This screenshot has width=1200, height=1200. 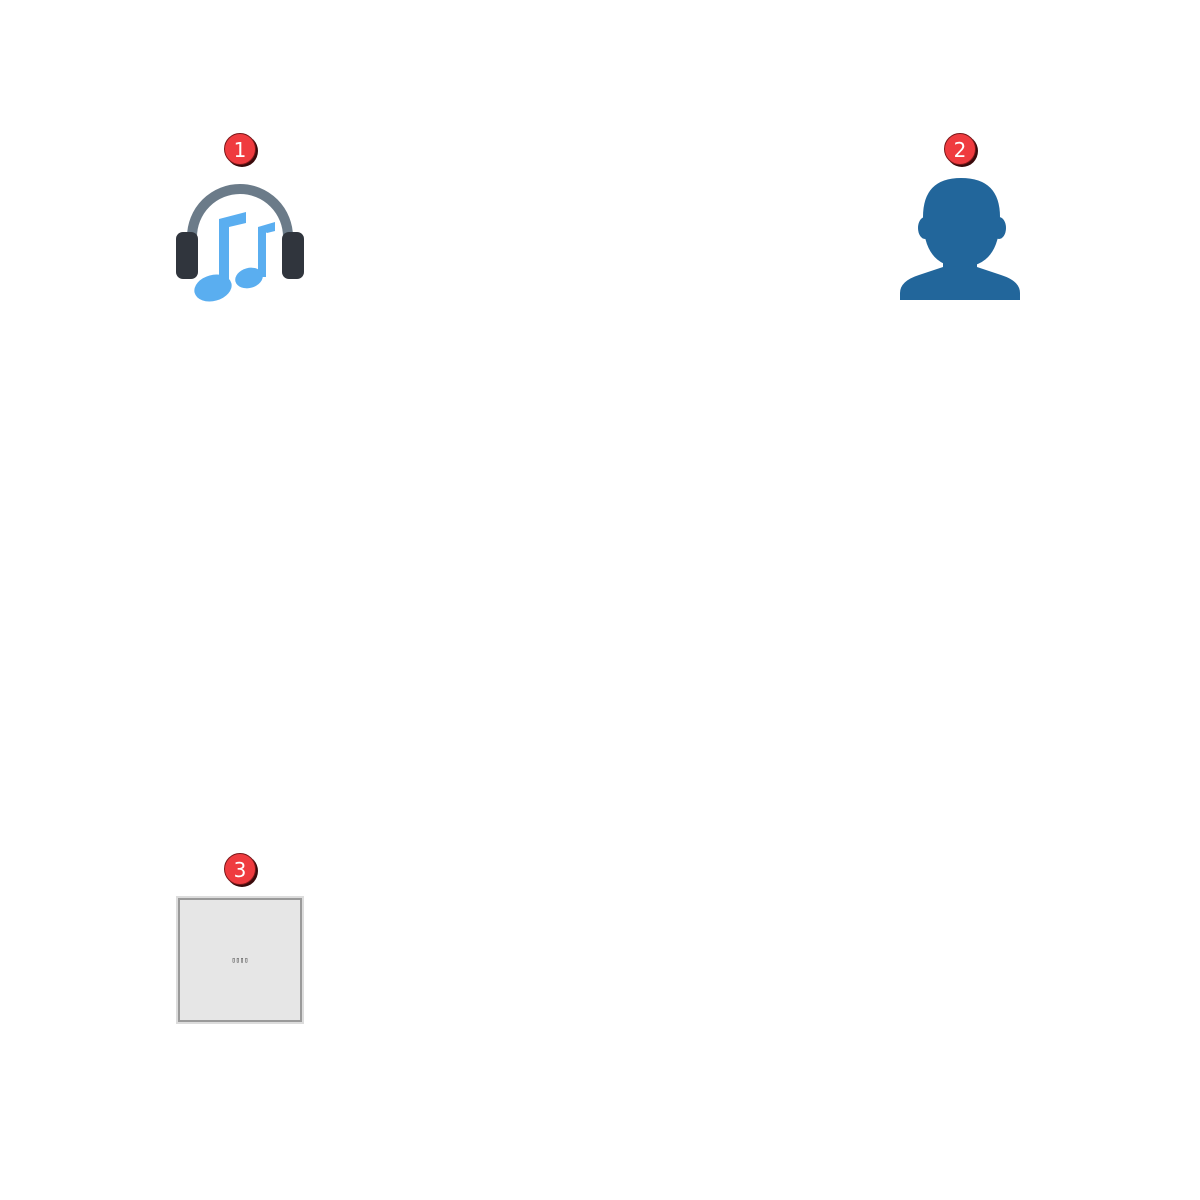 What do you see at coordinates (960, 149) in the screenshot?
I see `badge-2: 2` at bounding box center [960, 149].